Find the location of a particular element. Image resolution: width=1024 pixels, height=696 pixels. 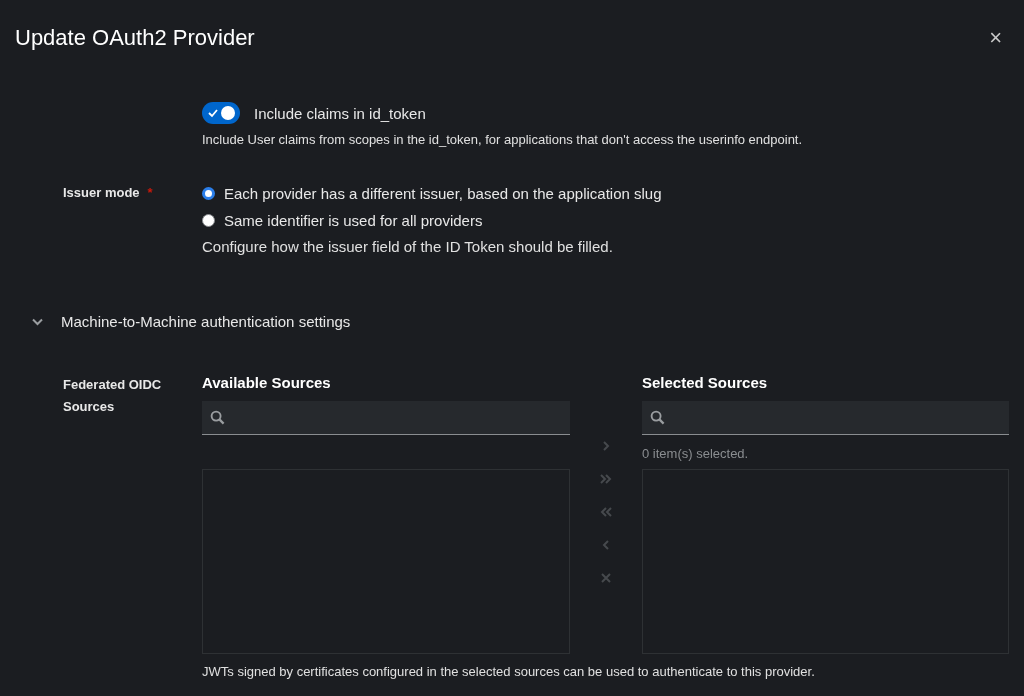

section-toggle: Machine-to-Machine authentication settings is located at coordinates (512, 321).